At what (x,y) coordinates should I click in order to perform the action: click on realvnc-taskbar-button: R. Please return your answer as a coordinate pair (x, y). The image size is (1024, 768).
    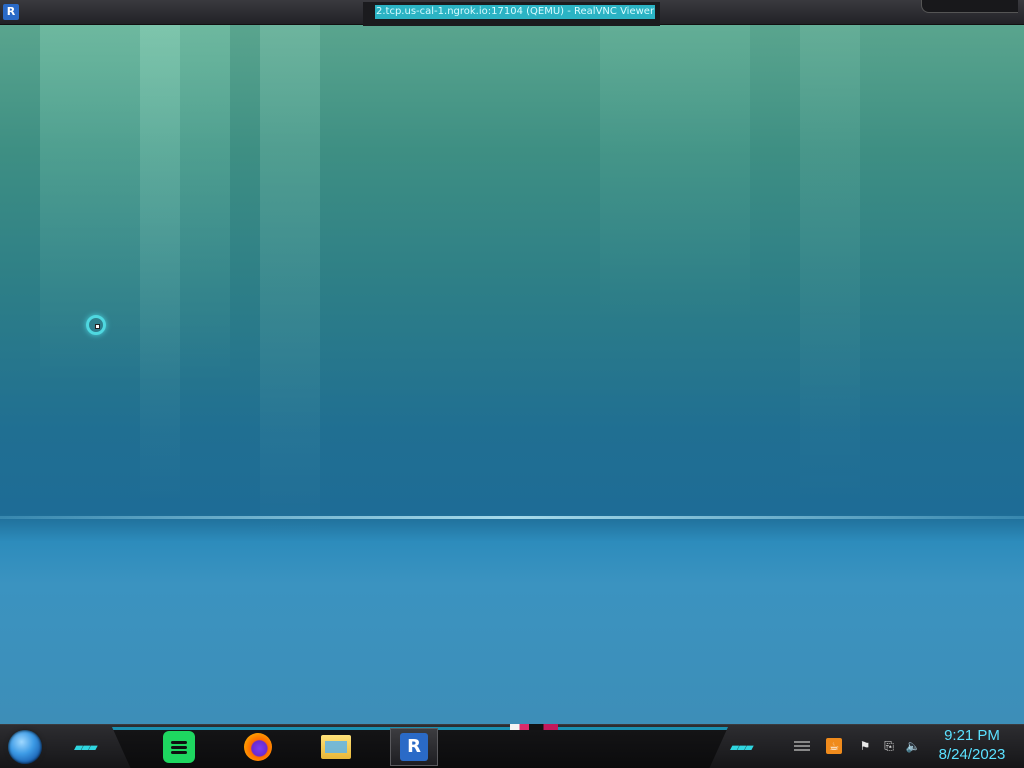
    Looking at the image, I should click on (414, 747).